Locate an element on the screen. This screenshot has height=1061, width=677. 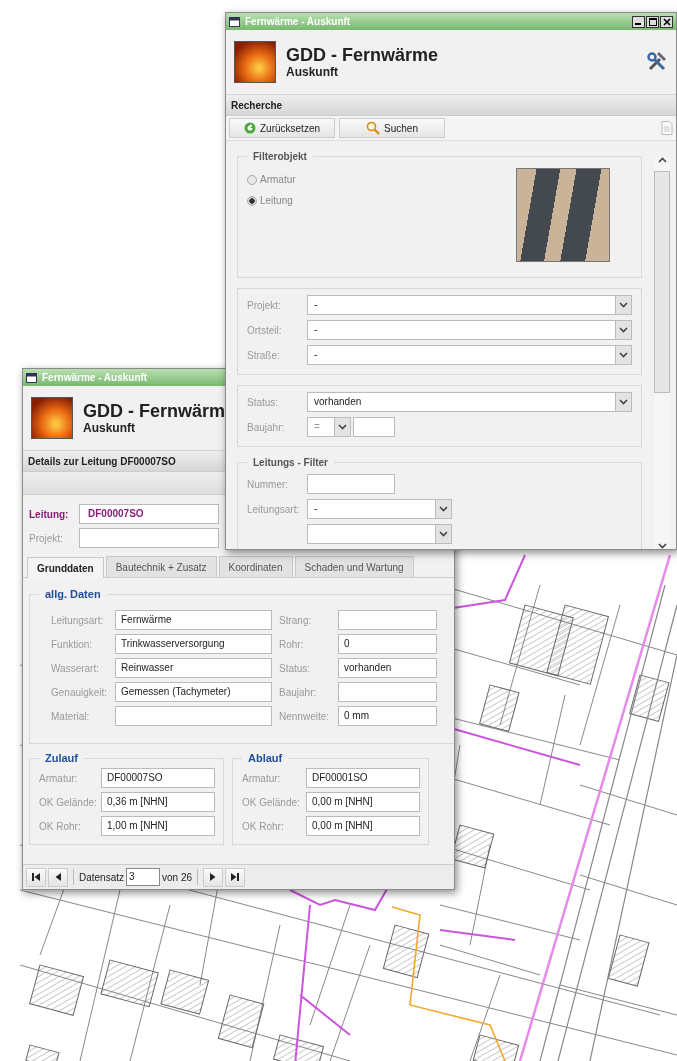
next-page-button is located at coordinates (213, 877).